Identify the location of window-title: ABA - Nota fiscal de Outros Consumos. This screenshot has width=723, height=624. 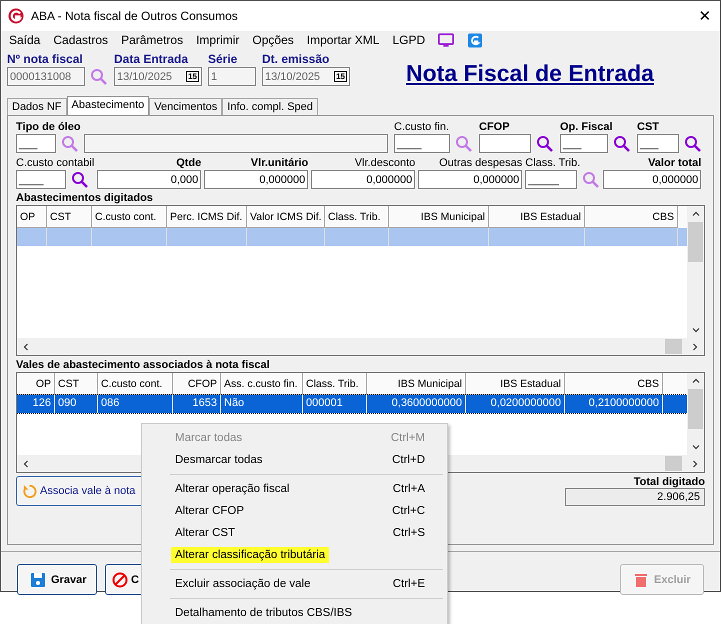
(135, 16).